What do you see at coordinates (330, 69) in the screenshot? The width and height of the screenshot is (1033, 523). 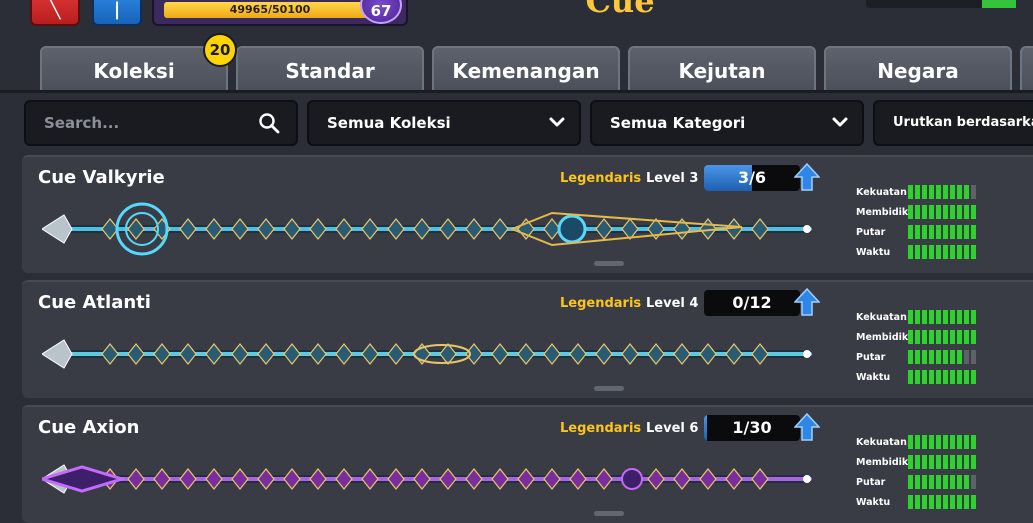 I see `tab-standar: Standar` at bounding box center [330, 69].